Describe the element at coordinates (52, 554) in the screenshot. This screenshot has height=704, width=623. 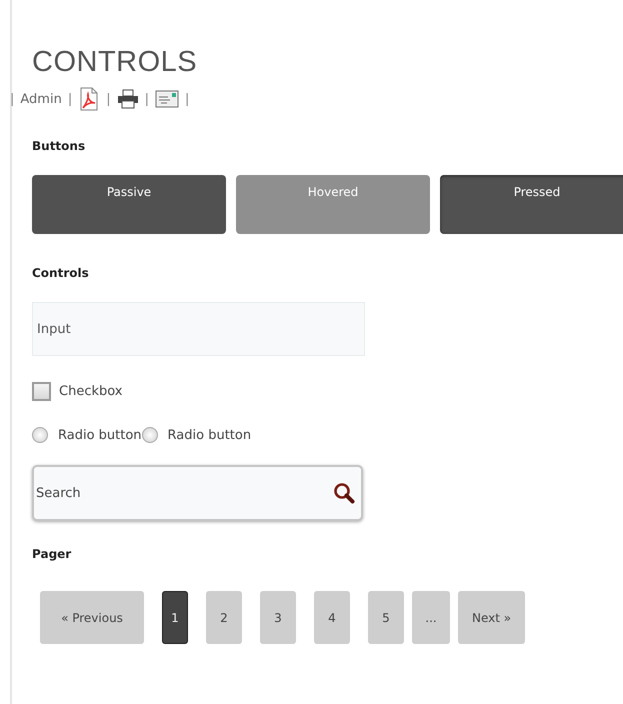
I see `section-heading: Pager` at that location.